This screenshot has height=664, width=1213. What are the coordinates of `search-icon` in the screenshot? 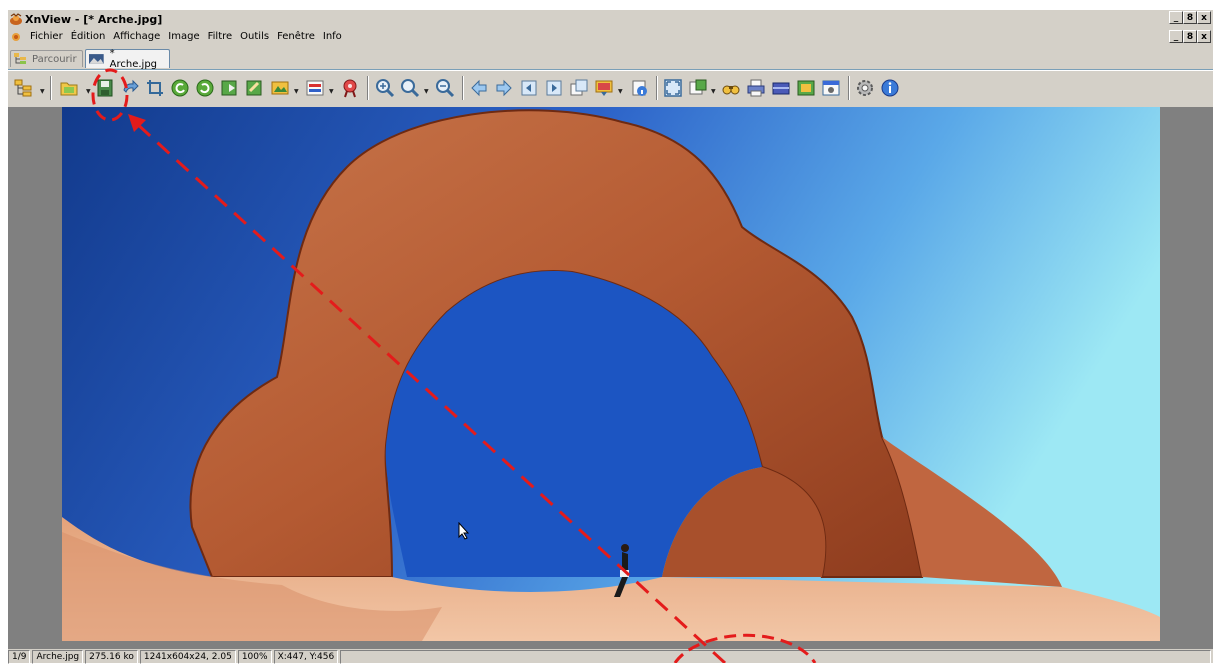 It's located at (731, 88).